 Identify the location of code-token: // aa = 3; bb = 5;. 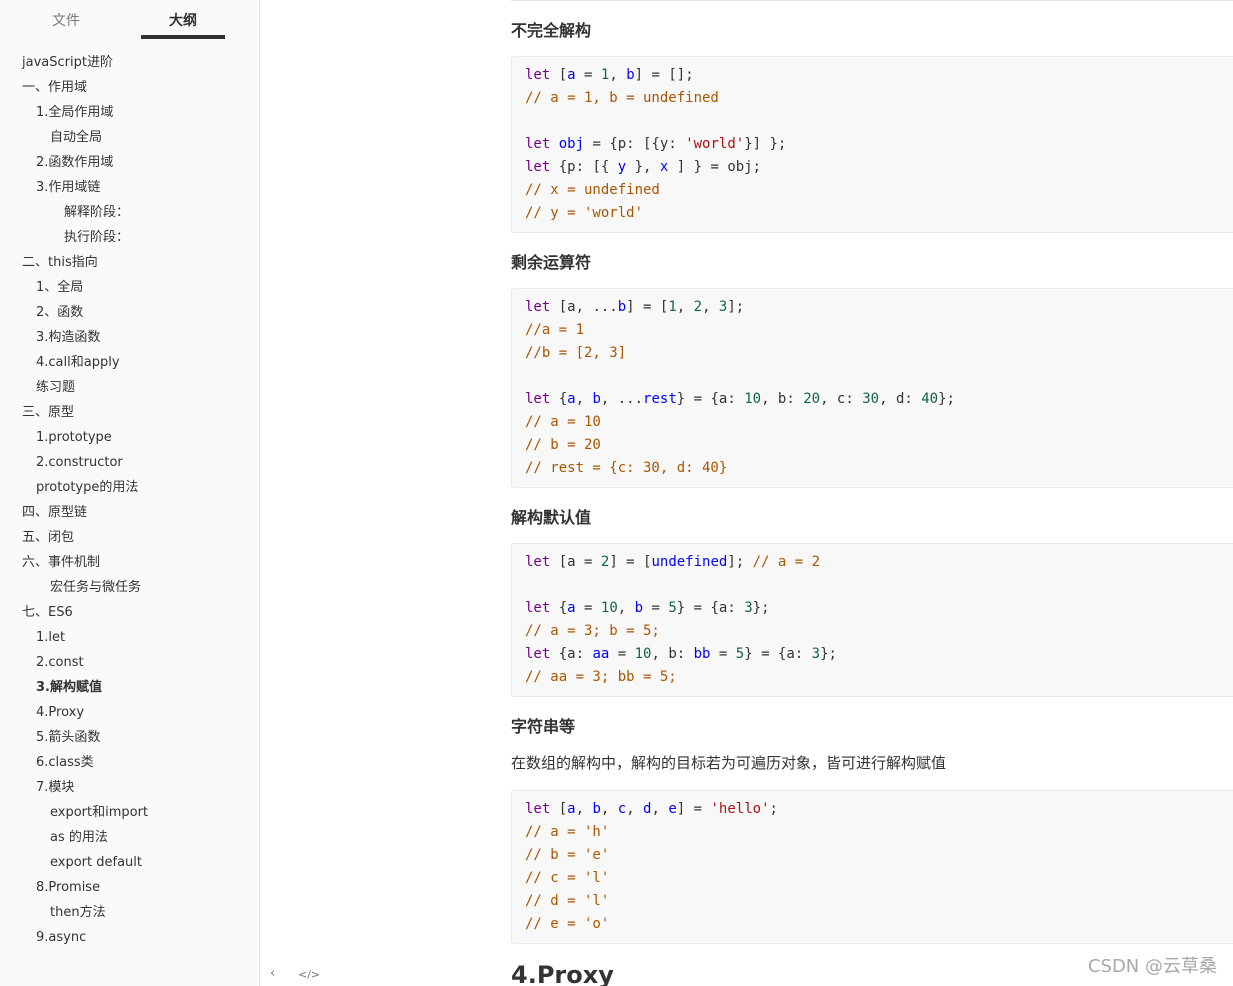
(601, 677).